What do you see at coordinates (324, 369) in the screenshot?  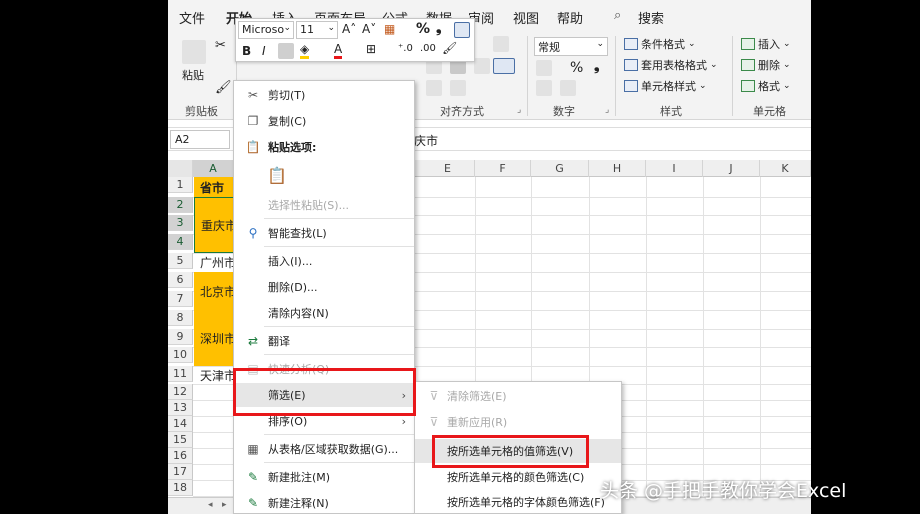 I see `menu-item-quick-analysis: ▤ 快速分析(Q)` at bounding box center [324, 369].